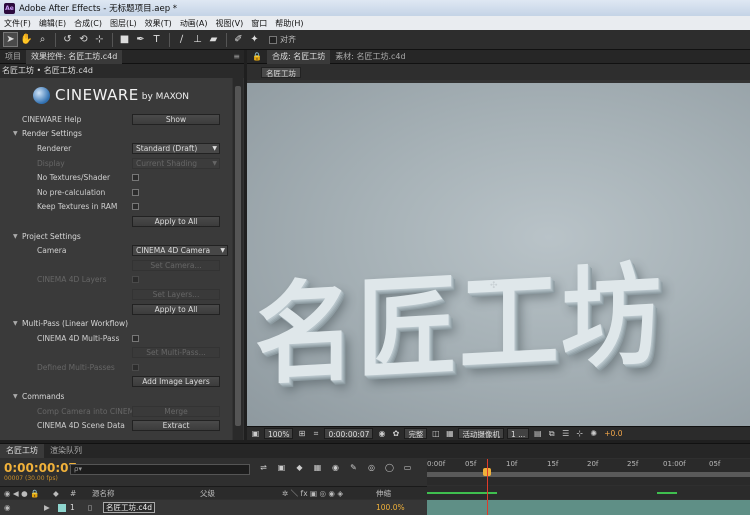 The width and height of the screenshot is (750, 515). Describe the element at coordinates (236, 56) in the screenshot. I see `panel-menu-icon: ≡` at that location.